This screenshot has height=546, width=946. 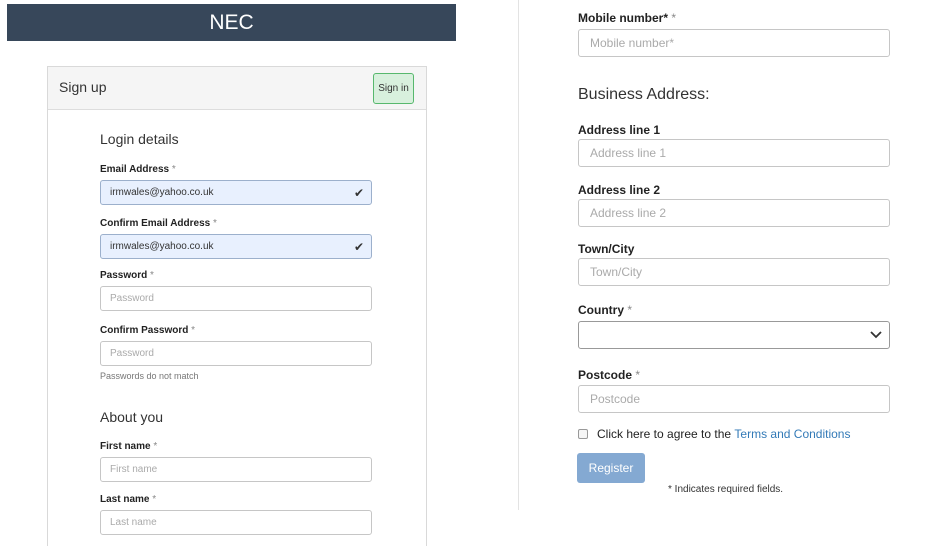 I want to click on chevron-down-icon, so click(x=876, y=335).